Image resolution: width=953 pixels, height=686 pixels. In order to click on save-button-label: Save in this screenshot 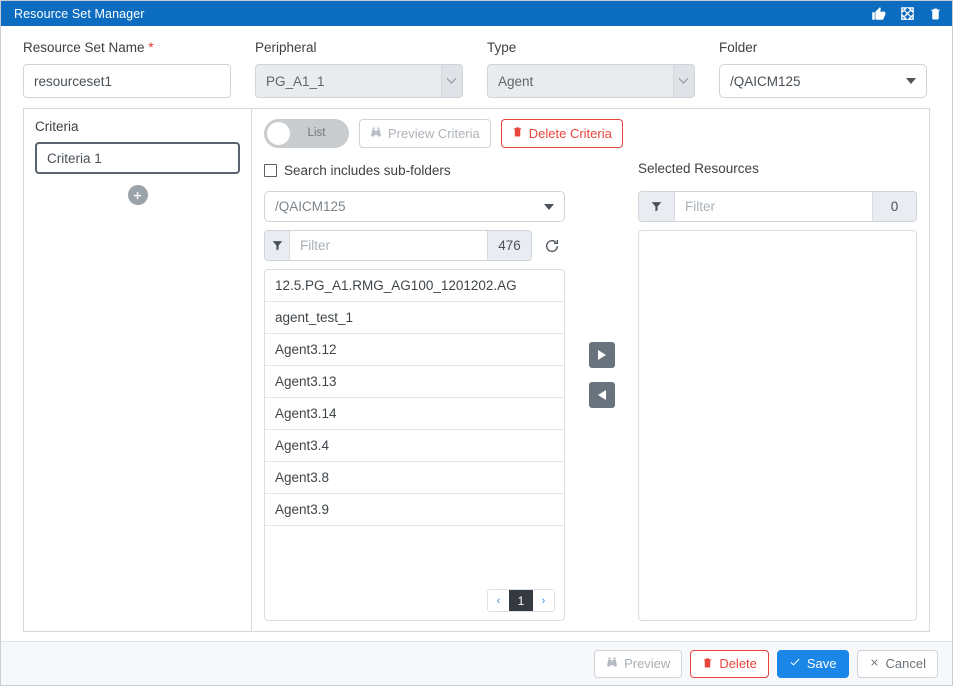, I will do `click(821, 663)`.